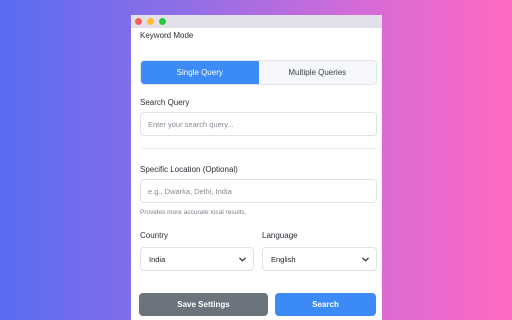 The image size is (512, 320). Describe the element at coordinates (258, 124) in the screenshot. I see `search-query-input` at that location.